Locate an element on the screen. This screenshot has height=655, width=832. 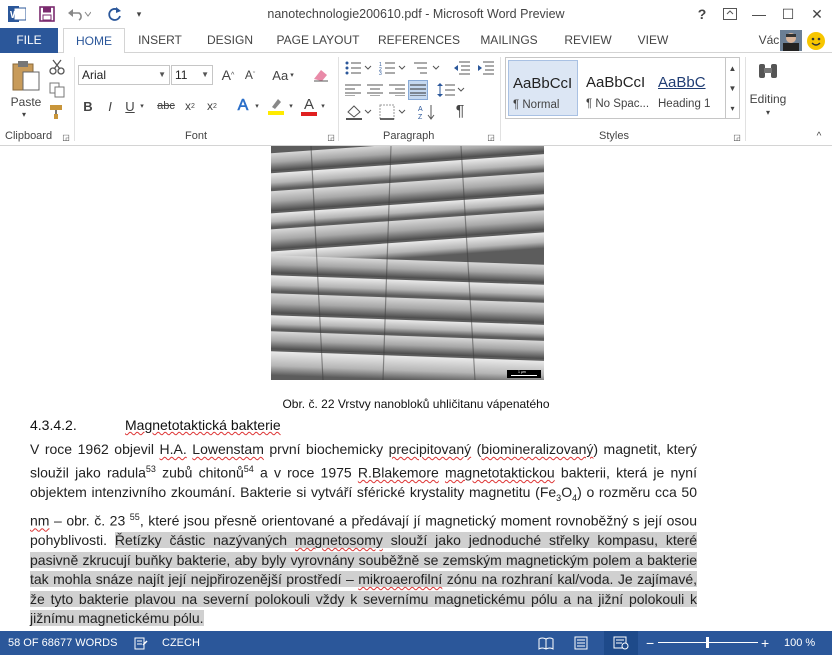
tab-references: REFERENCES is located at coordinates (419, 40).